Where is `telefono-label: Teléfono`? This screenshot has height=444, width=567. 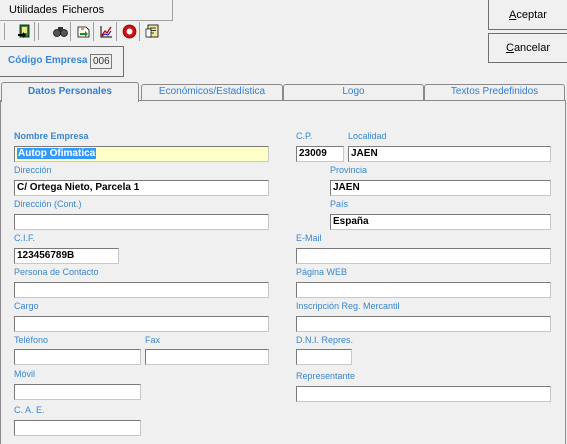
telefono-label: Teléfono is located at coordinates (31, 340).